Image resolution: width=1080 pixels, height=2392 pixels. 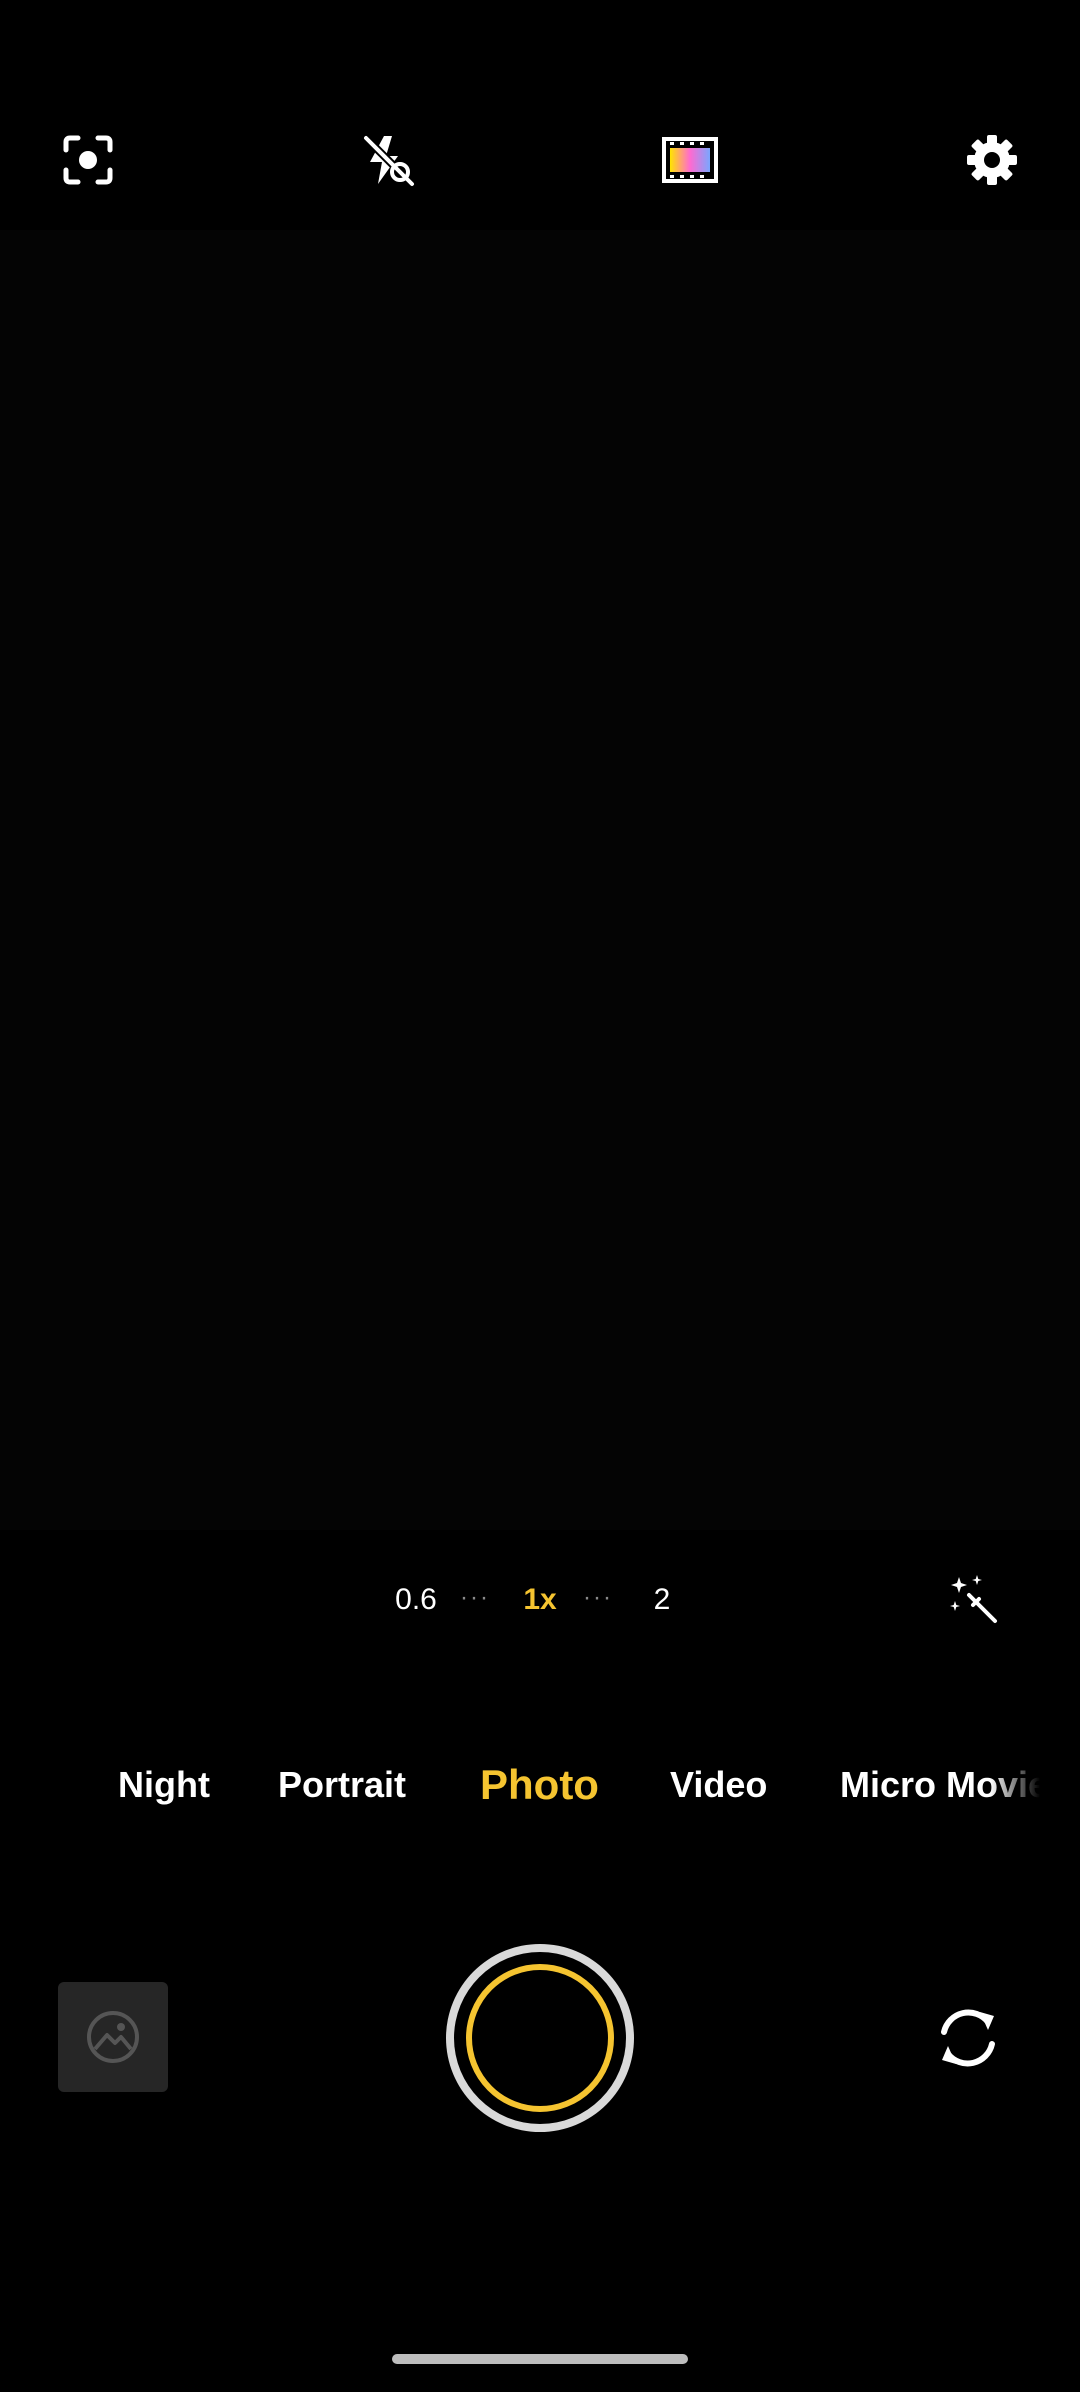 I want to click on settings-gear-icon, so click(x=992, y=160).